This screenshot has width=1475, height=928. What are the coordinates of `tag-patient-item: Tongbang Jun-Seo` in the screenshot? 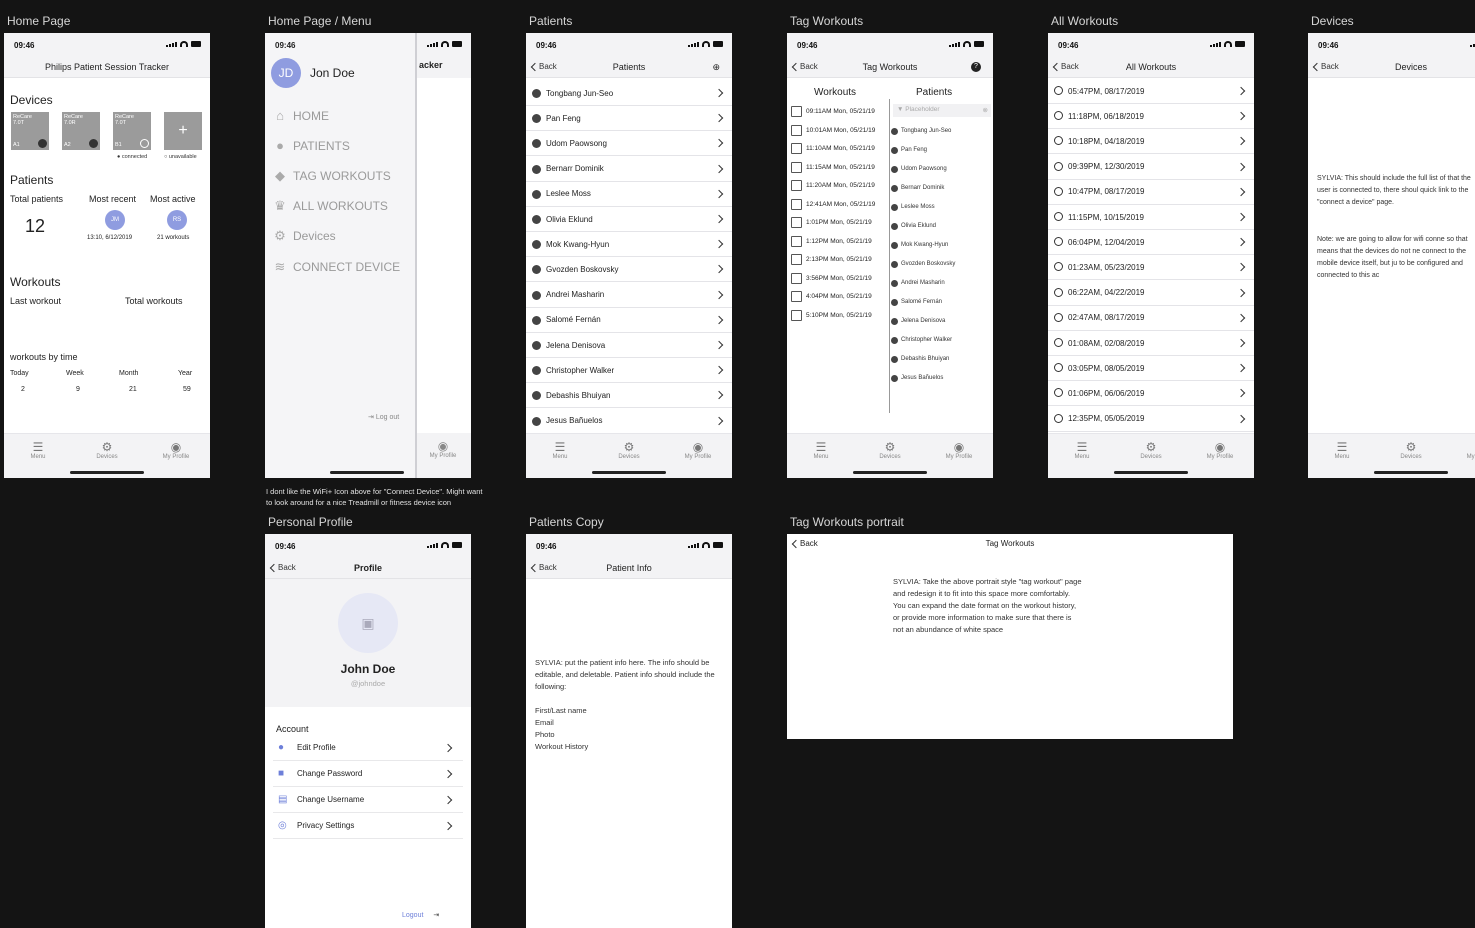 It's located at (921, 131).